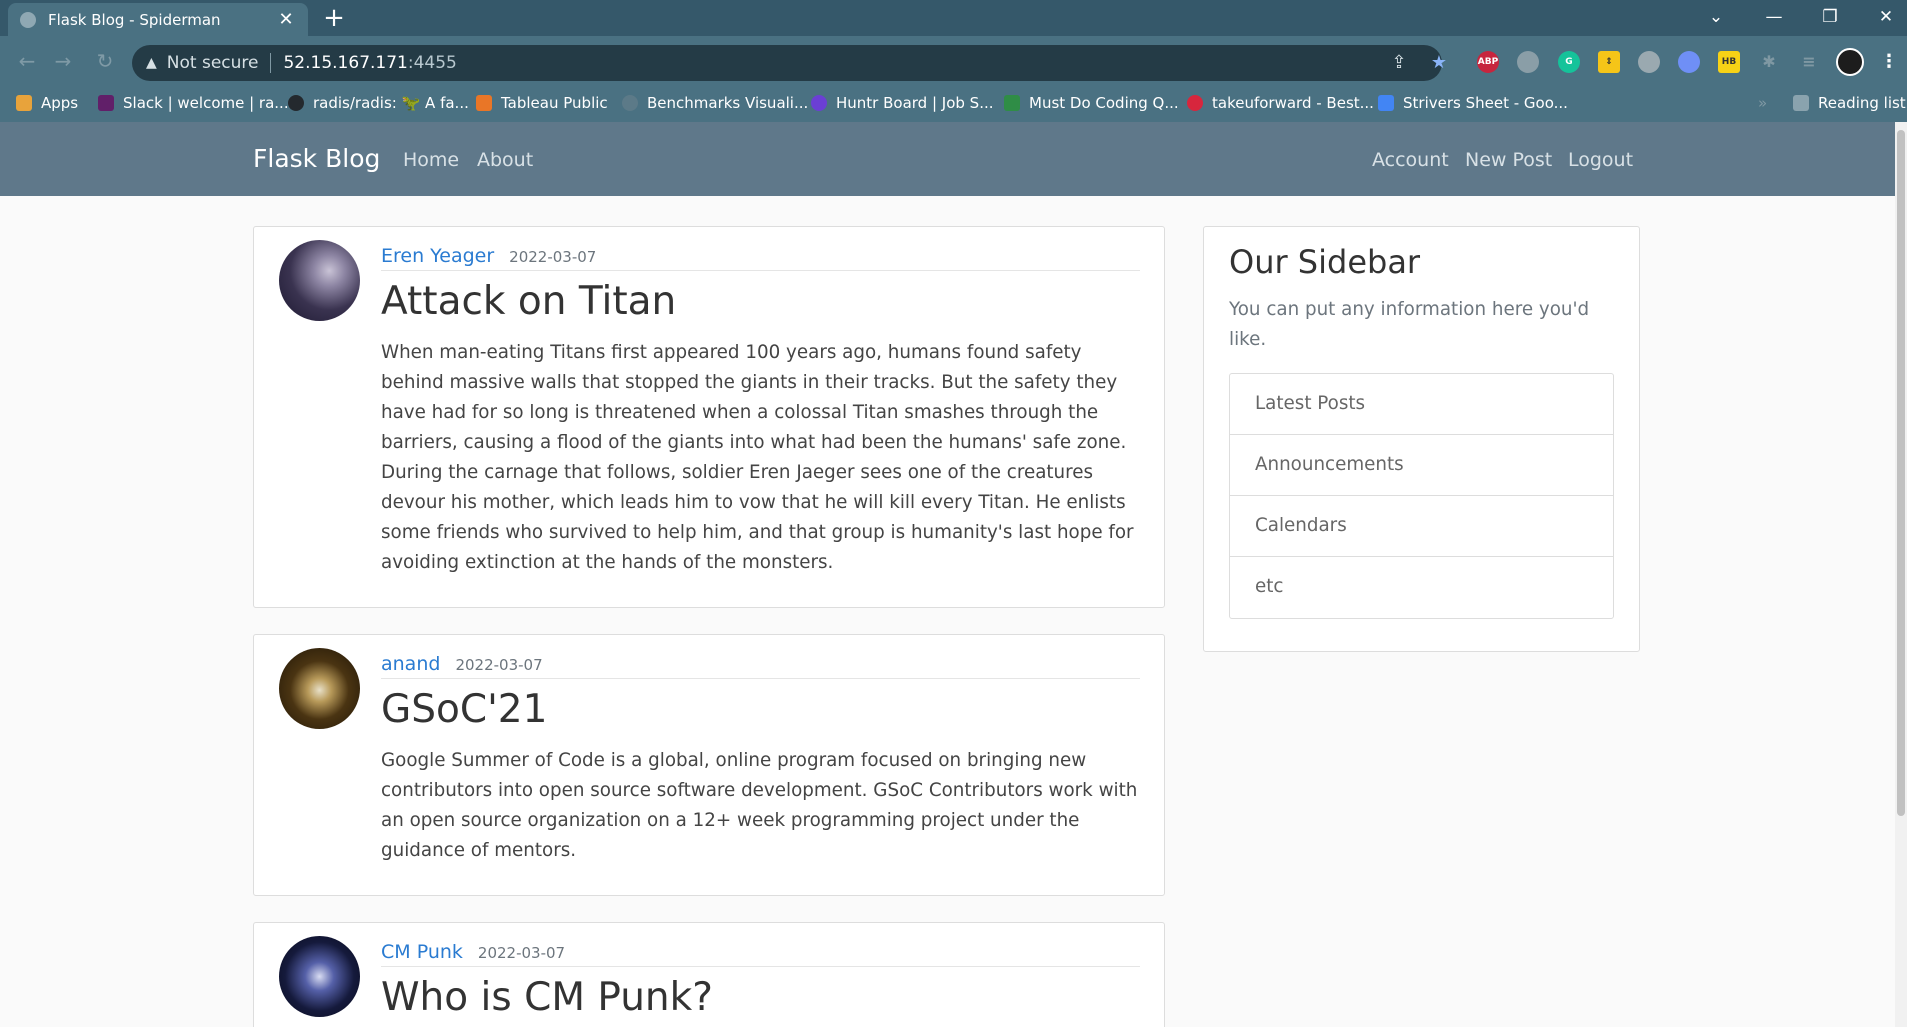 This screenshot has height=1027, width=1907. What do you see at coordinates (432, 63) in the screenshot?
I see `url-port: :4455` at bounding box center [432, 63].